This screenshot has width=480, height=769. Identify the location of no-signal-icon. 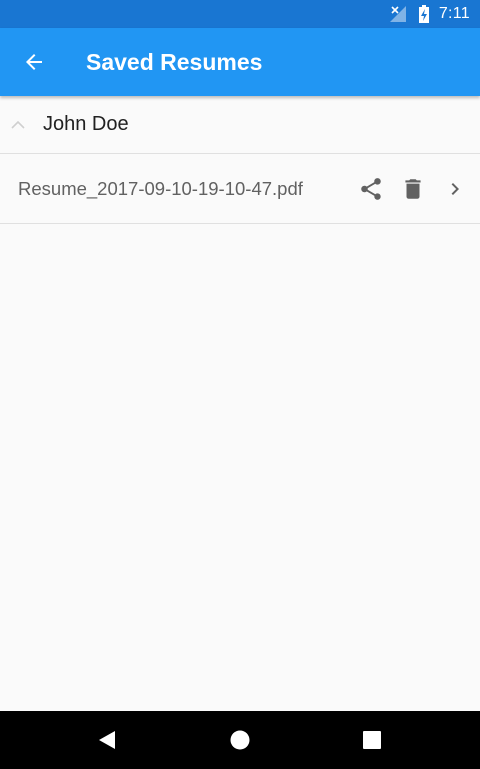
(397, 14).